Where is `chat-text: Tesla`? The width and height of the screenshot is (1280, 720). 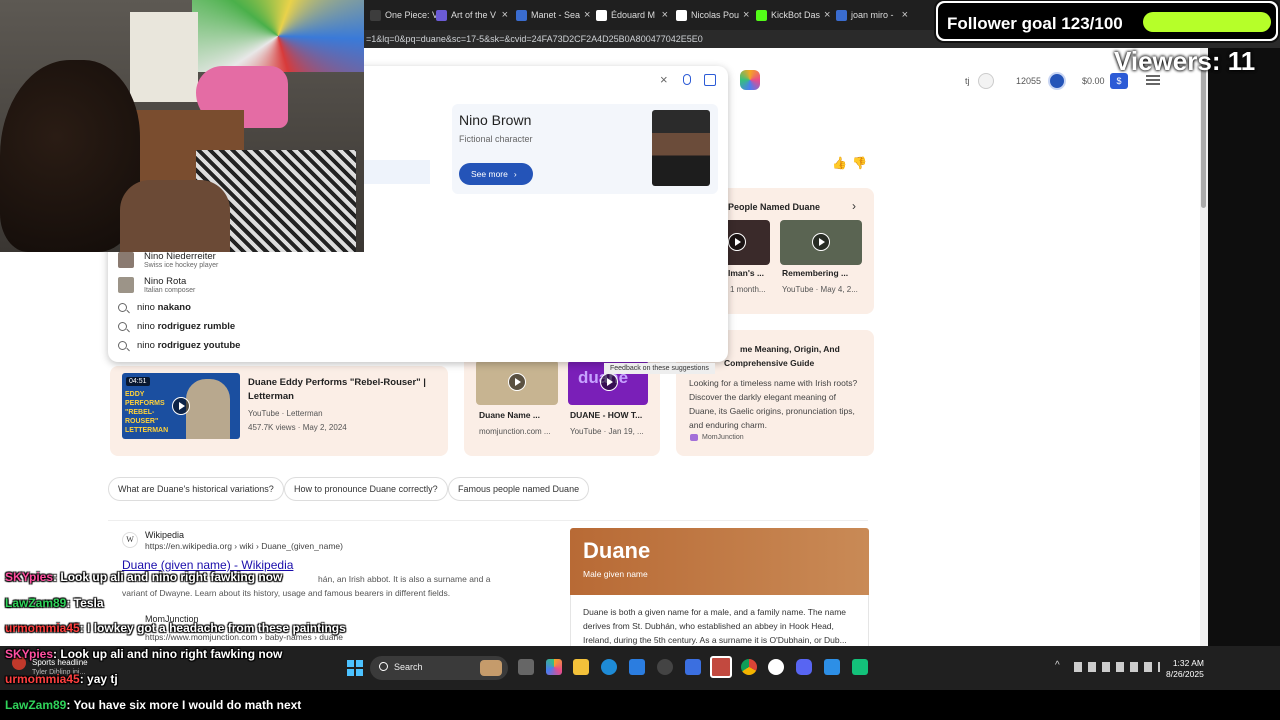 chat-text: Tesla is located at coordinates (88, 603).